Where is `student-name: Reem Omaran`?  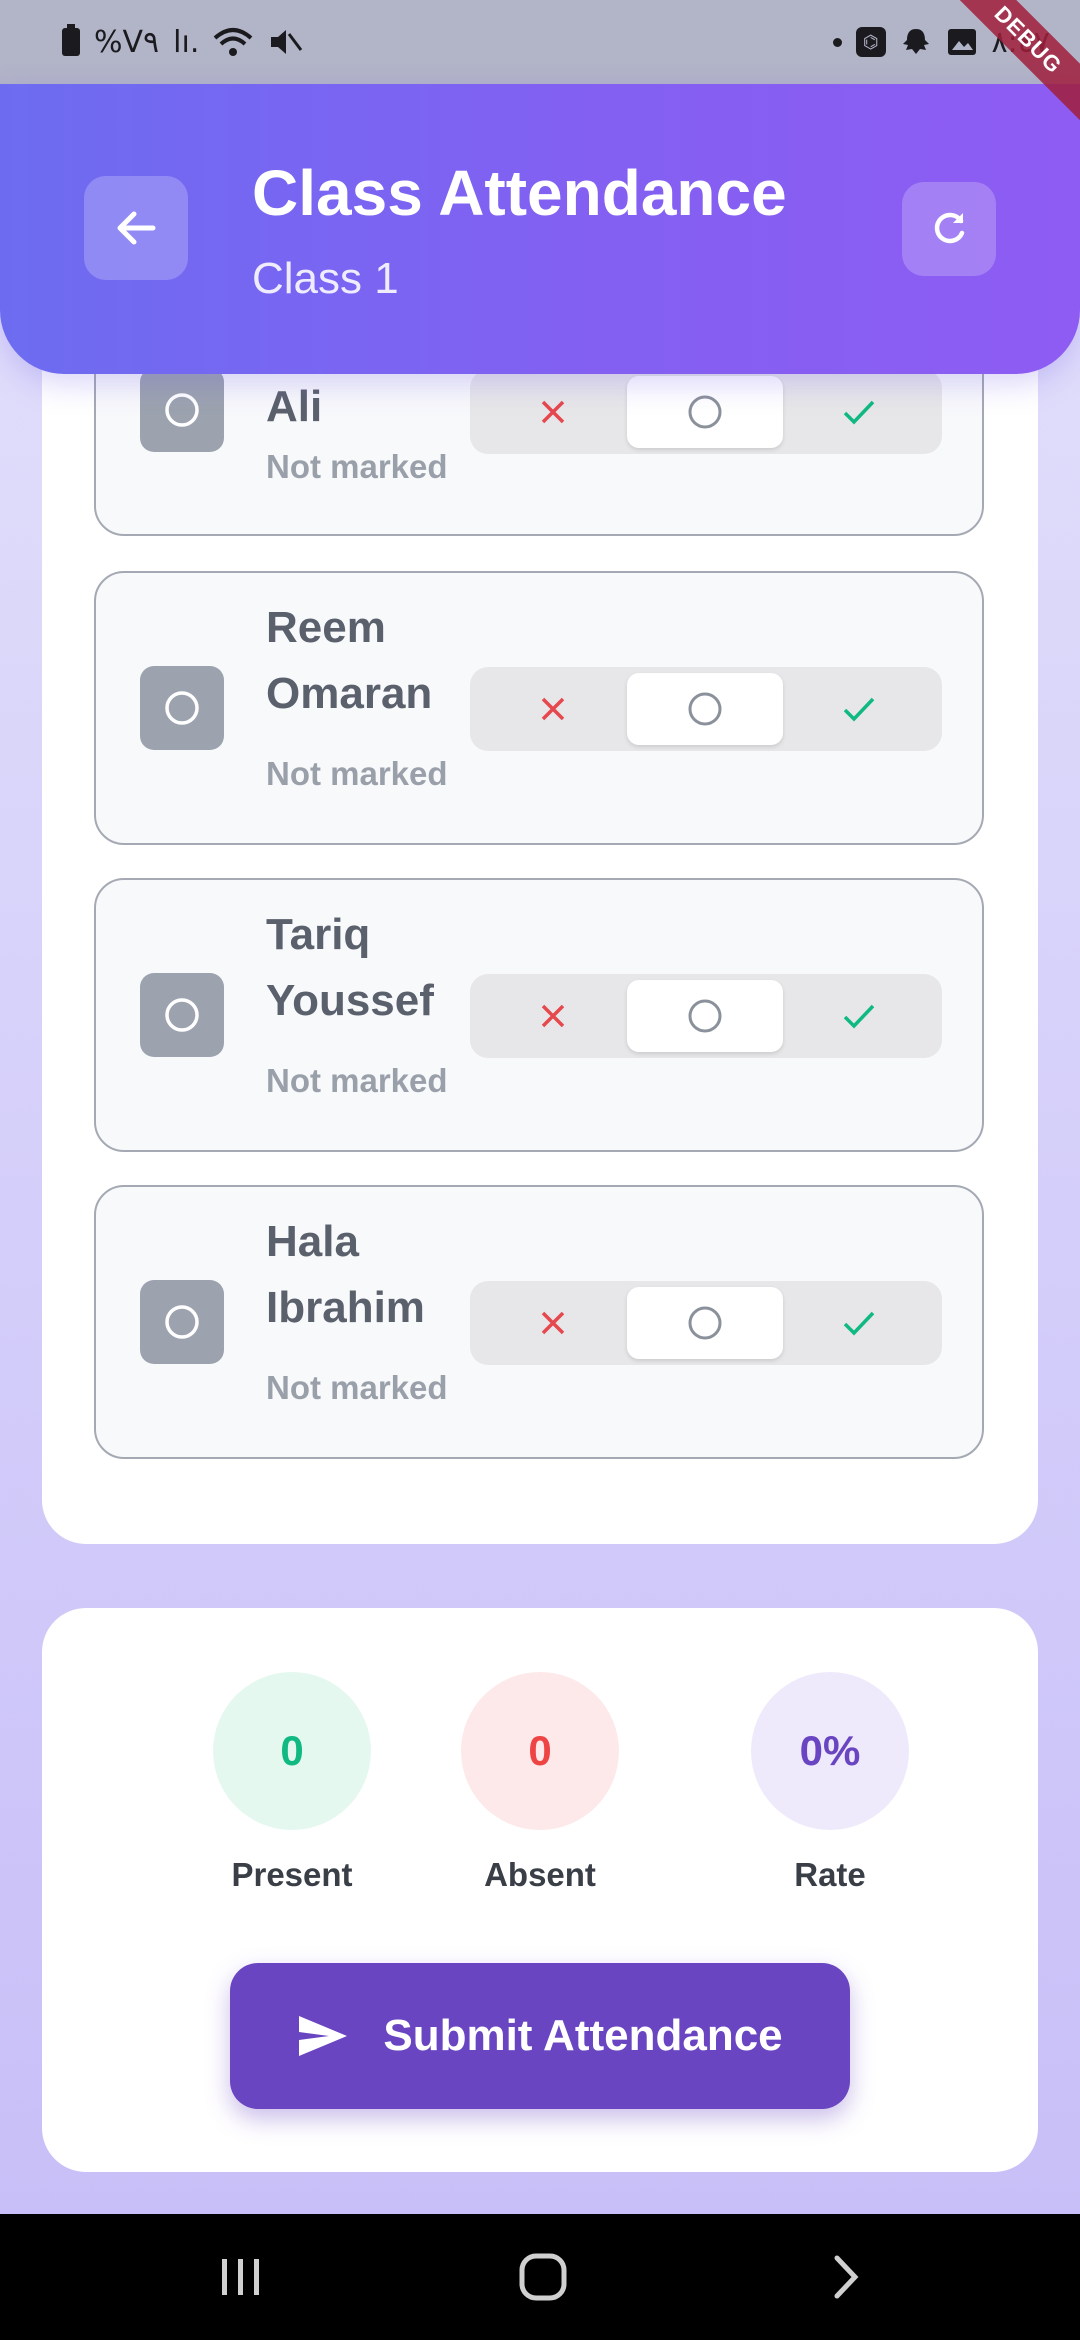 student-name: Reem Omaran is located at coordinates (349, 660).